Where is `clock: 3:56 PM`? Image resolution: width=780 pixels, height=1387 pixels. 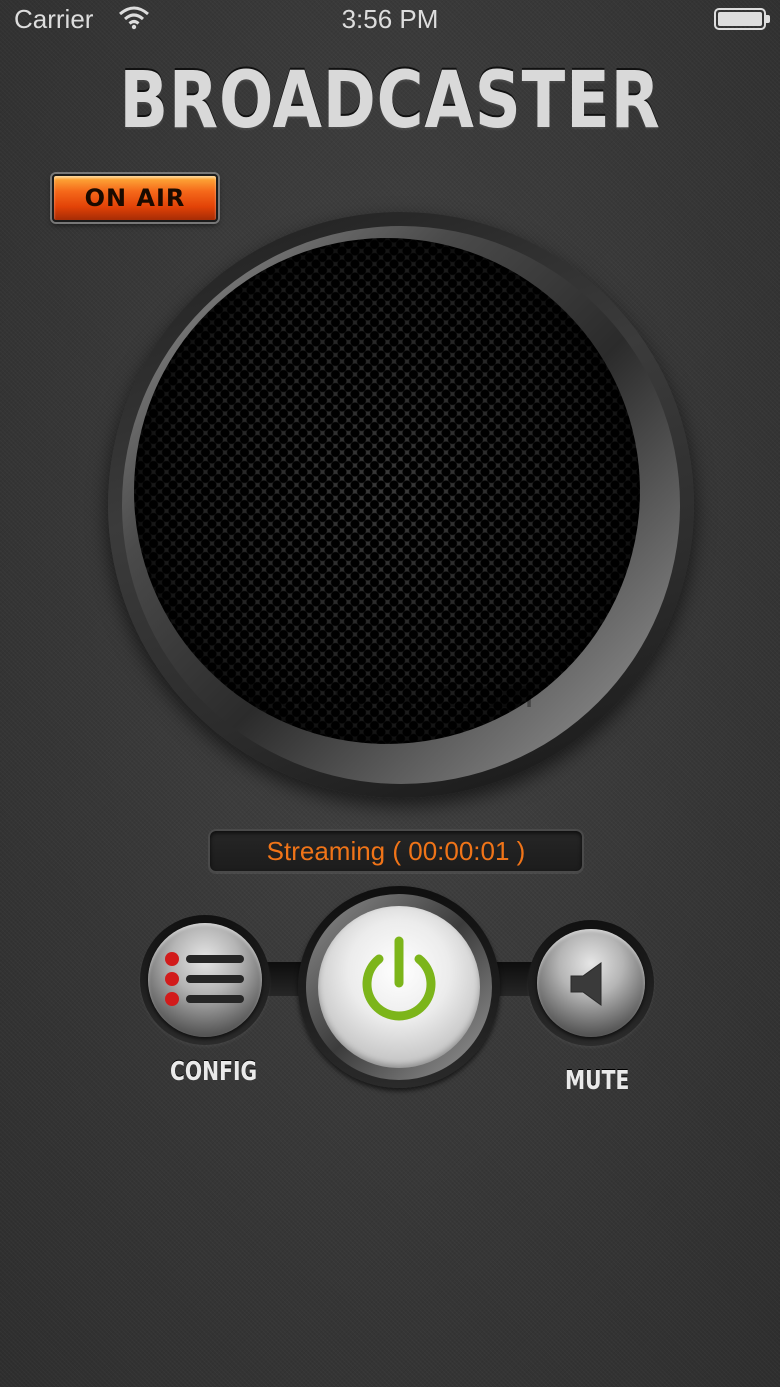 clock: 3:56 PM is located at coordinates (390, 19).